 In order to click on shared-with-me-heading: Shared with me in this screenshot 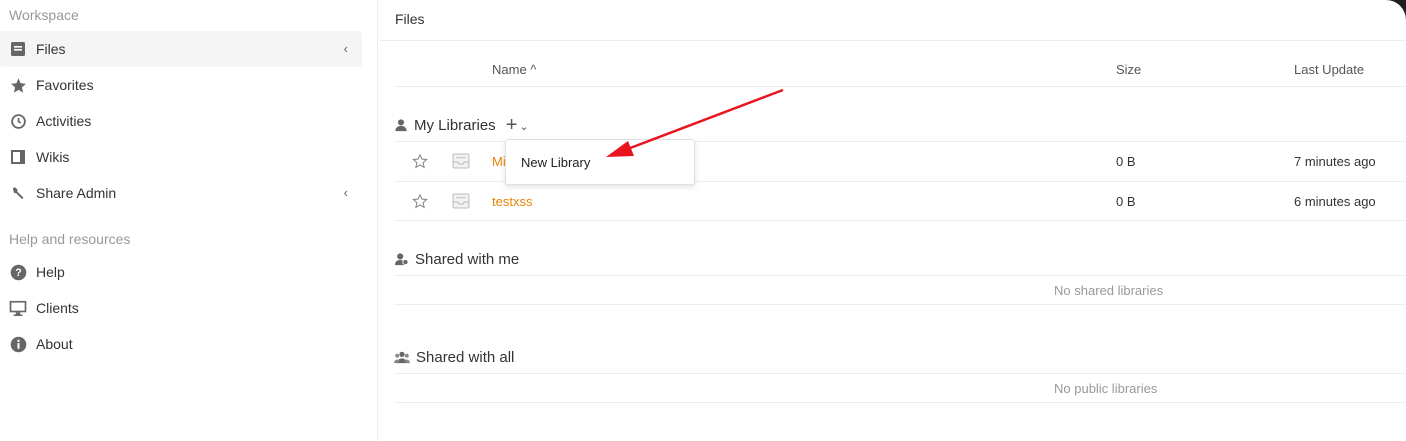, I will do `click(456, 259)`.